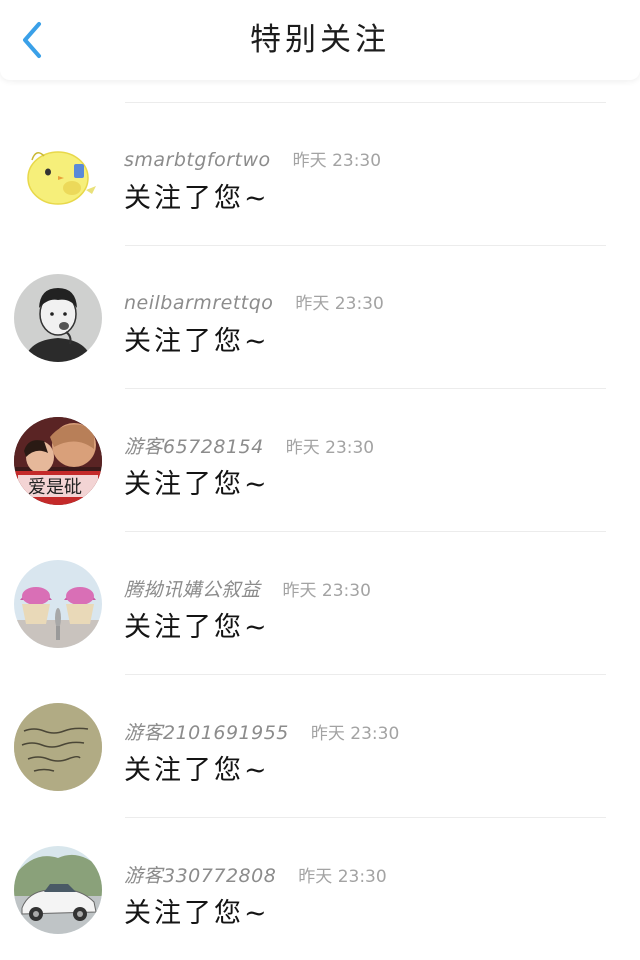 This screenshot has width=640, height=960. I want to click on username: 游客2101691955, so click(206, 731).